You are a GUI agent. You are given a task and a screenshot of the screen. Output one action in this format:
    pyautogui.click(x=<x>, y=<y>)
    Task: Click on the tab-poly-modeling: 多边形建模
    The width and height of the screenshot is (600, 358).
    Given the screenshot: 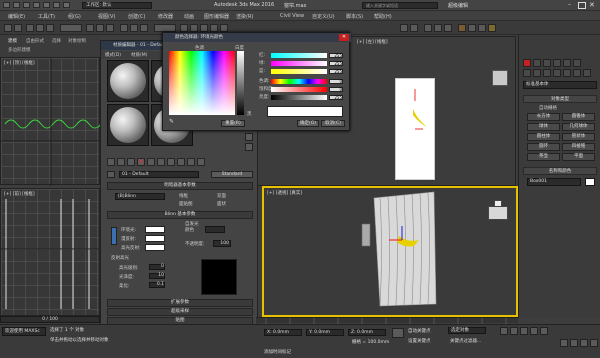 What is the action you would take?
    pyautogui.click(x=19, y=50)
    